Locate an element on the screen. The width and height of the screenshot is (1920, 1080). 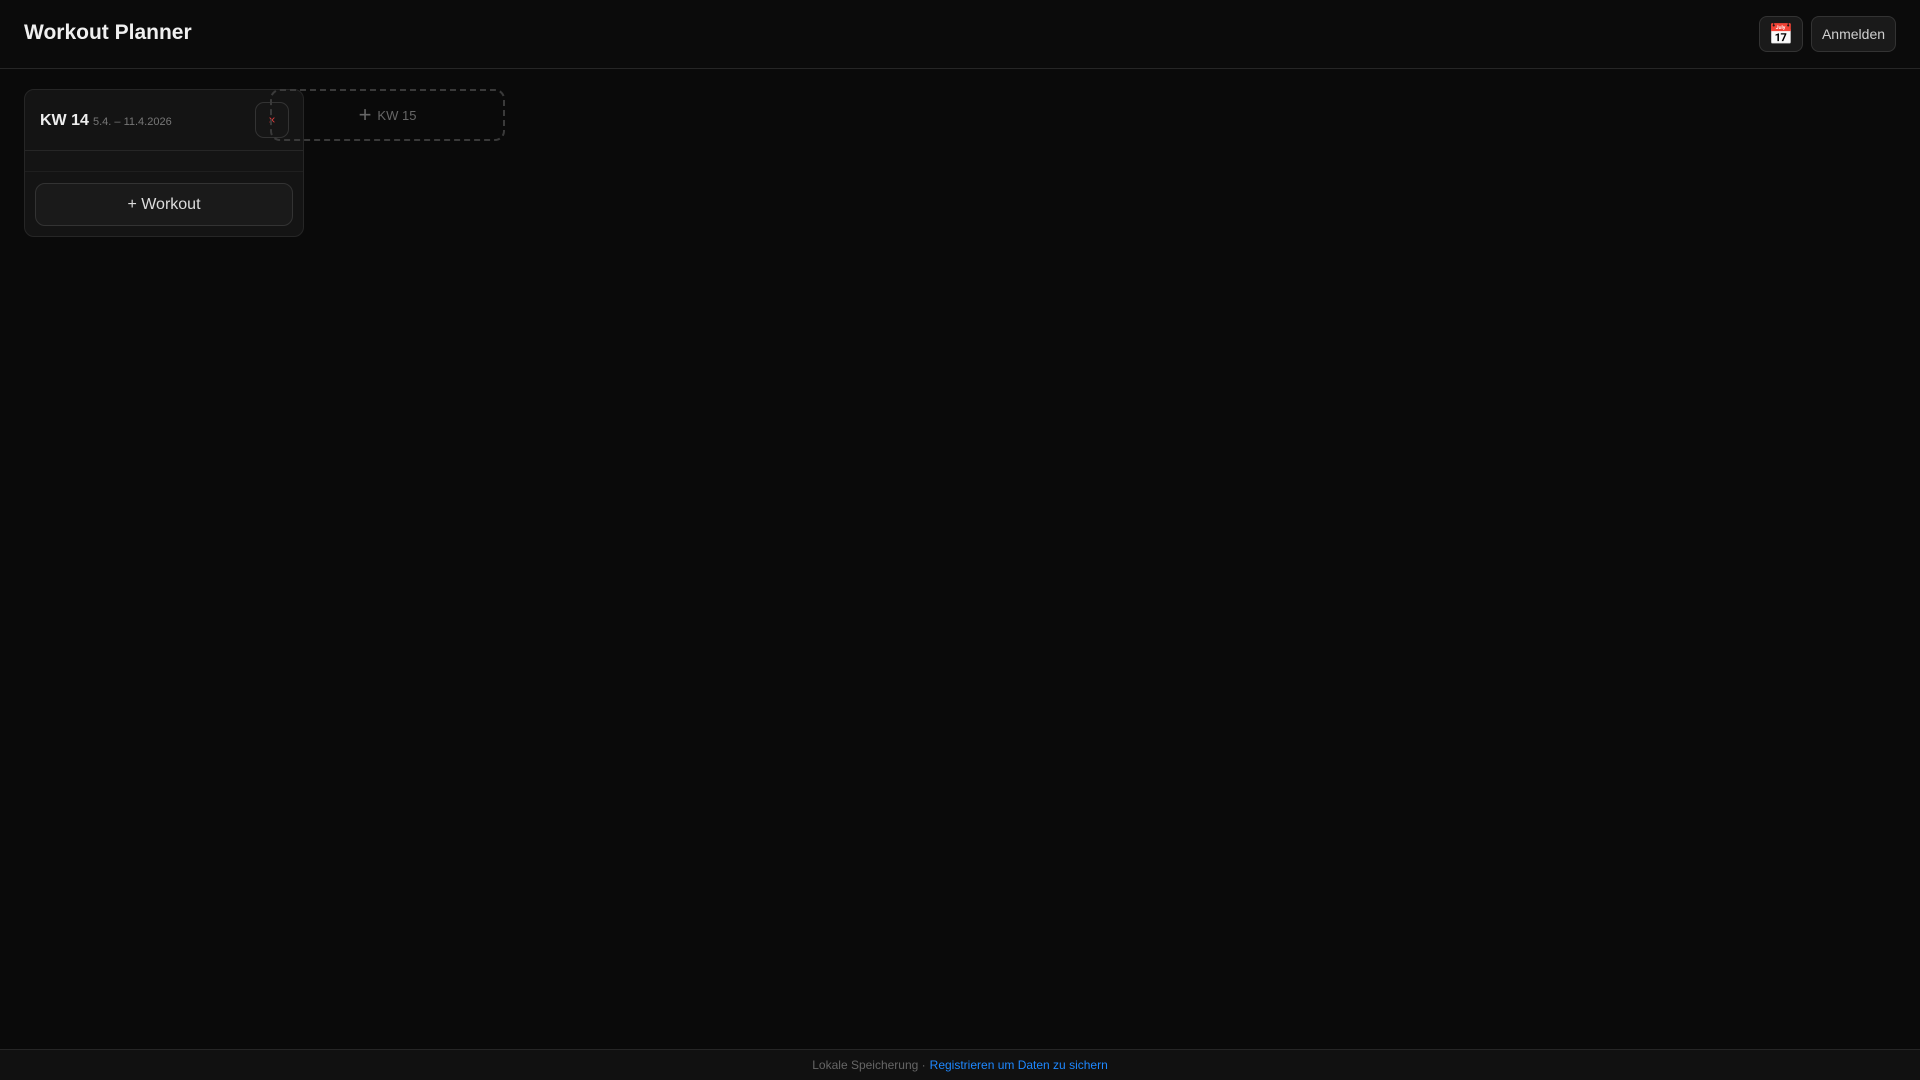
week-date-range: 5.4. – 11.4.2026 is located at coordinates (132, 122).